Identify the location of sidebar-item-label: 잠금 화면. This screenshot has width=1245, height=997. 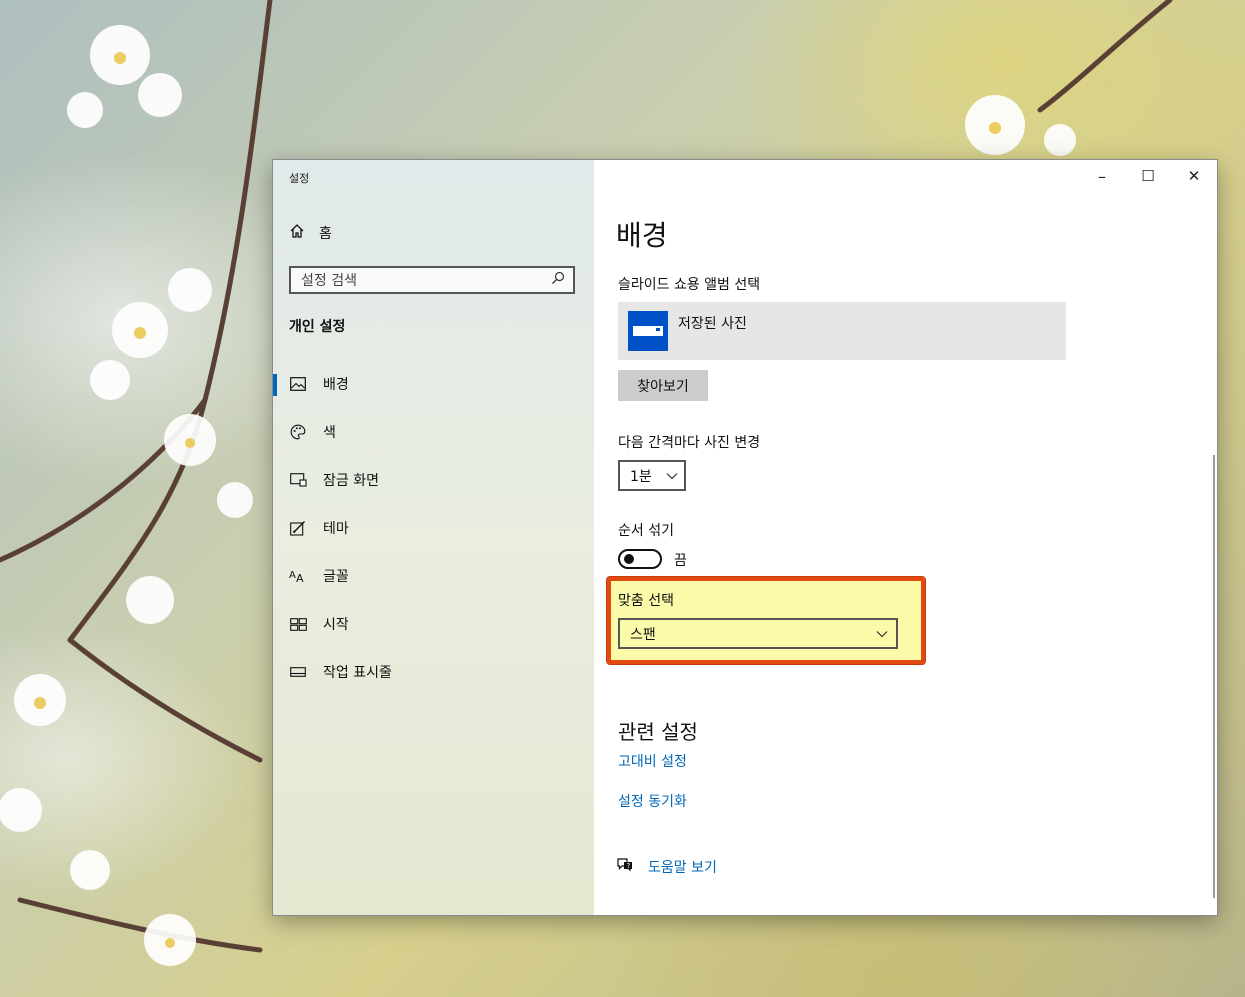
(351, 481).